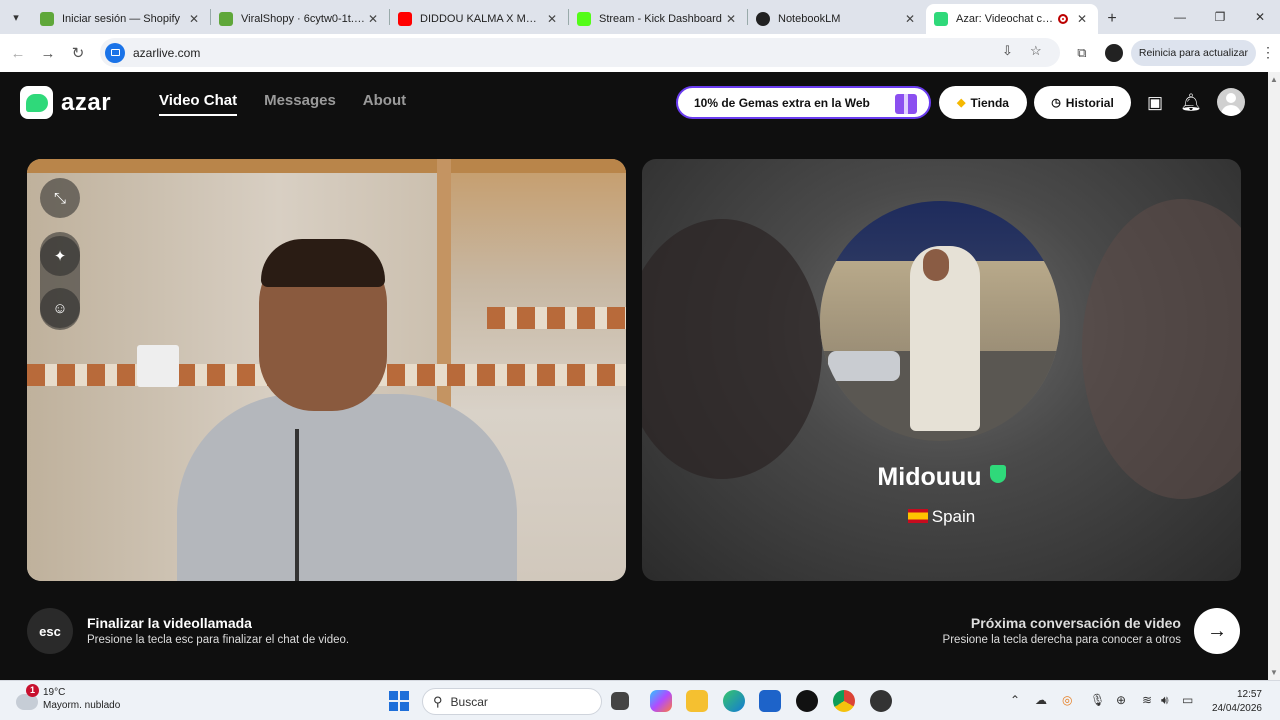 This screenshot has width=1280, height=720. What do you see at coordinates (906, 104) in the screenshot?
I see `gift-icon` at bounding box center [906, 104].